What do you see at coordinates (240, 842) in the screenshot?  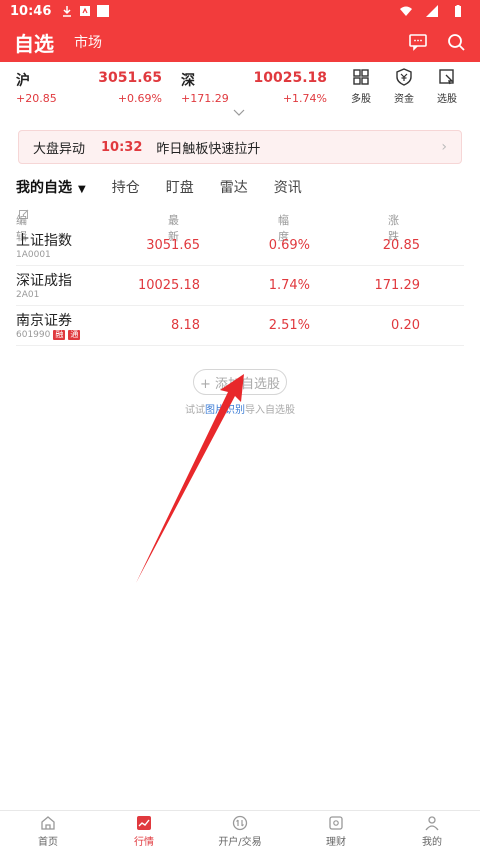 I see `nav-label: 开户/交易` at bounding box center [240, 842].